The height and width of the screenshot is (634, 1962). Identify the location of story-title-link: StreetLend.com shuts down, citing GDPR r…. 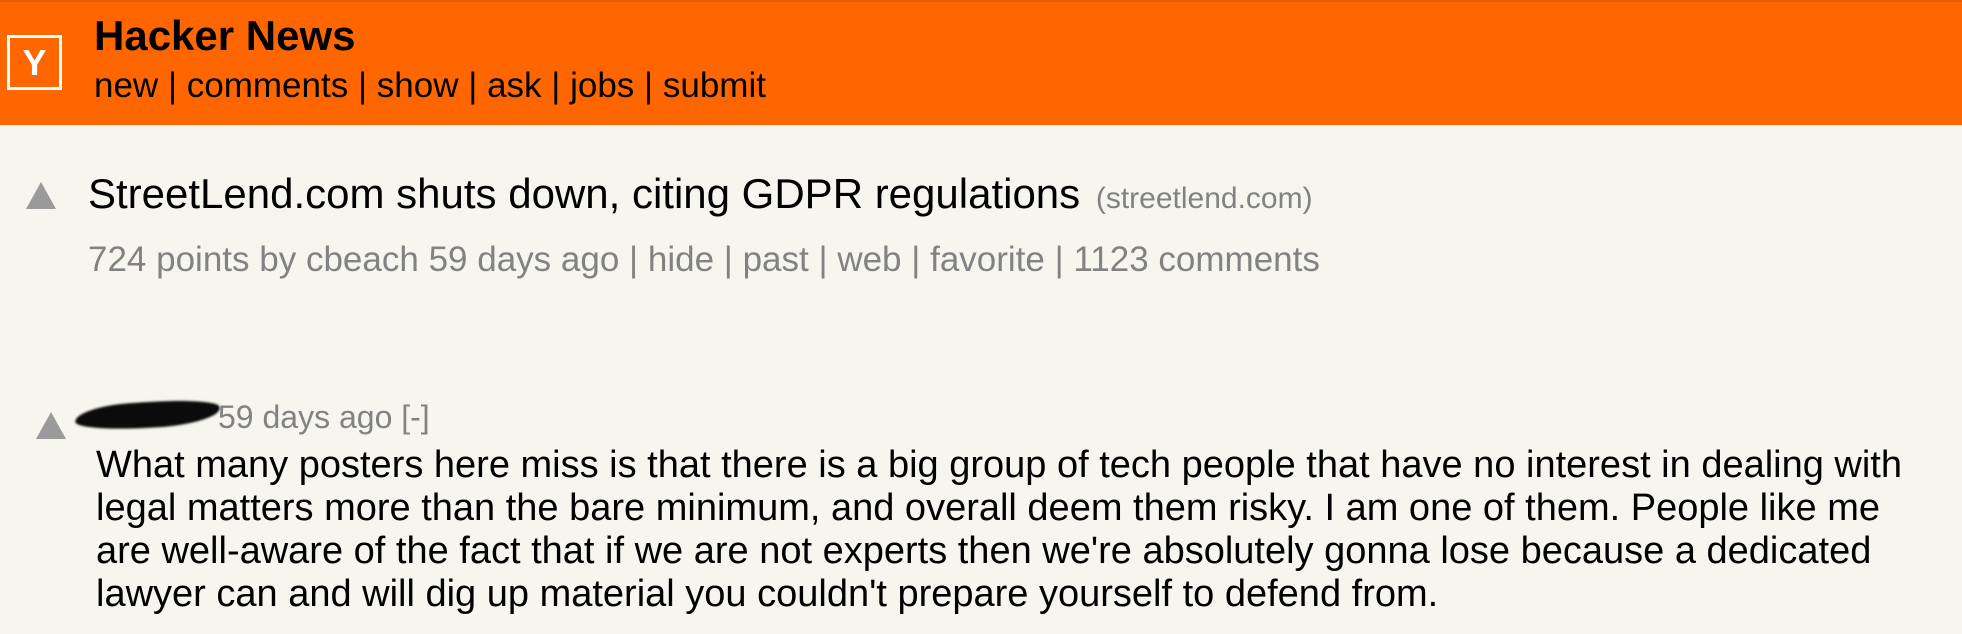
(584, 193).